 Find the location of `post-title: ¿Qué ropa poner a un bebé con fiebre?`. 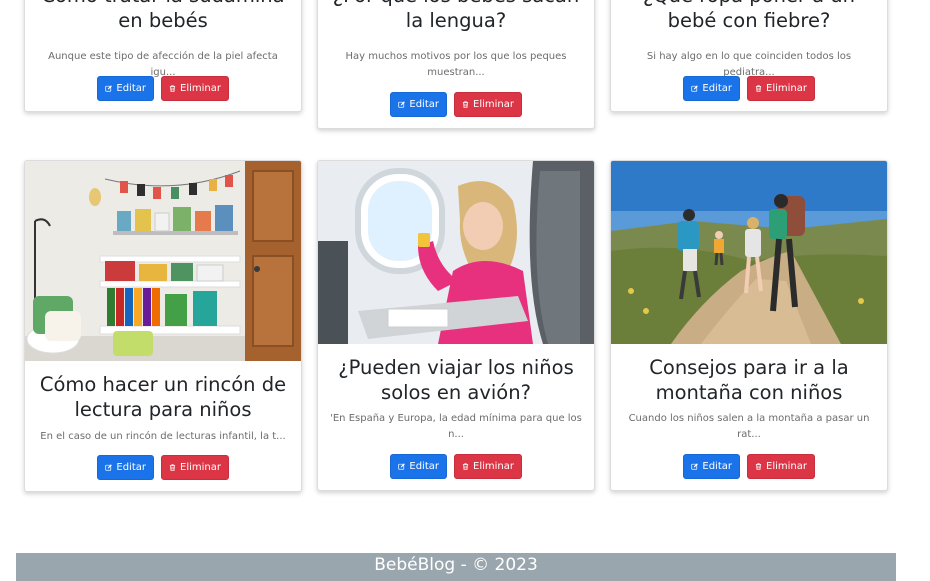

post-title: ¿Qué ropa poner a un bebé con fiebre? is located at coordinates (749, 16).